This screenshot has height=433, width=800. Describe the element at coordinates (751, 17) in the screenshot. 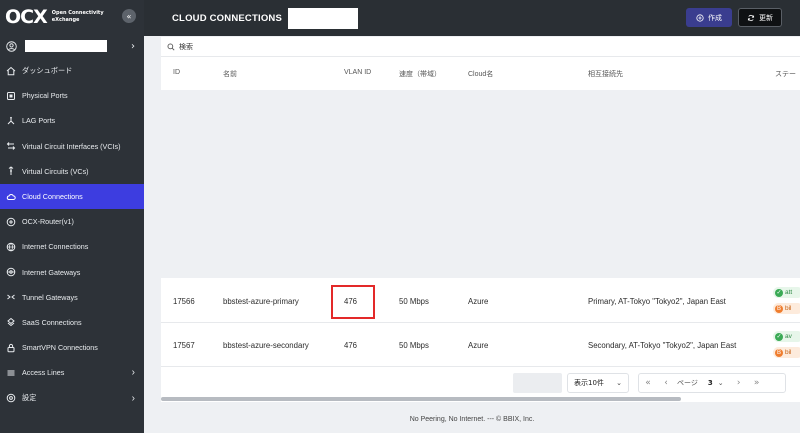

I see `refresh-icon` at that location.